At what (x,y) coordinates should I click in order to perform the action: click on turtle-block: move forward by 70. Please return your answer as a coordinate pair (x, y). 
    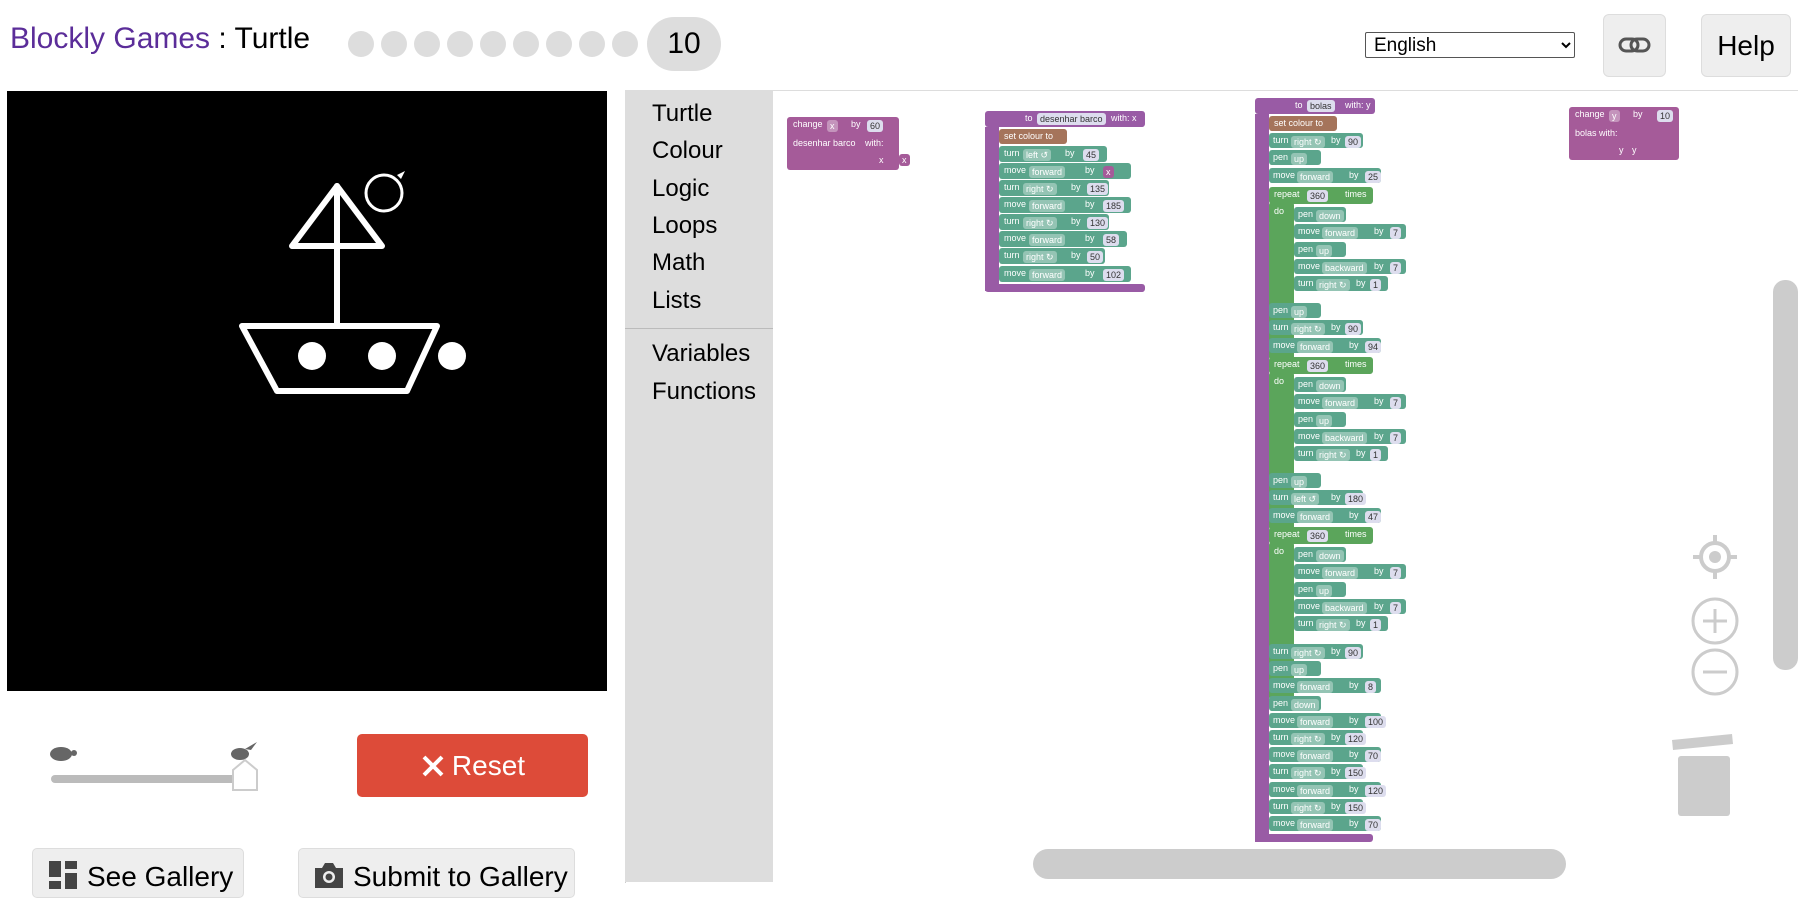
    Looking at the image, I should click on (1325, 823).